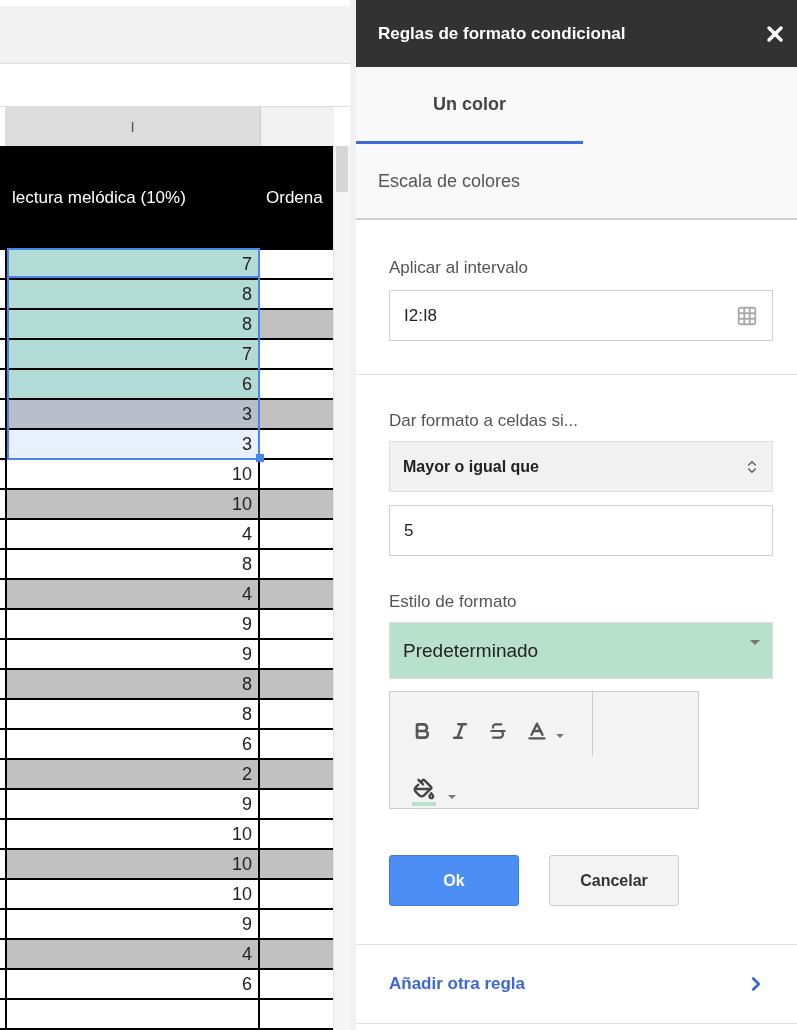 Image resolution: width=797 pixels, height=1030 pixels. What do you see at coordinates (469, 105) in the screenshot?
I see `tab: Un color` at bounding box center [469, 105].